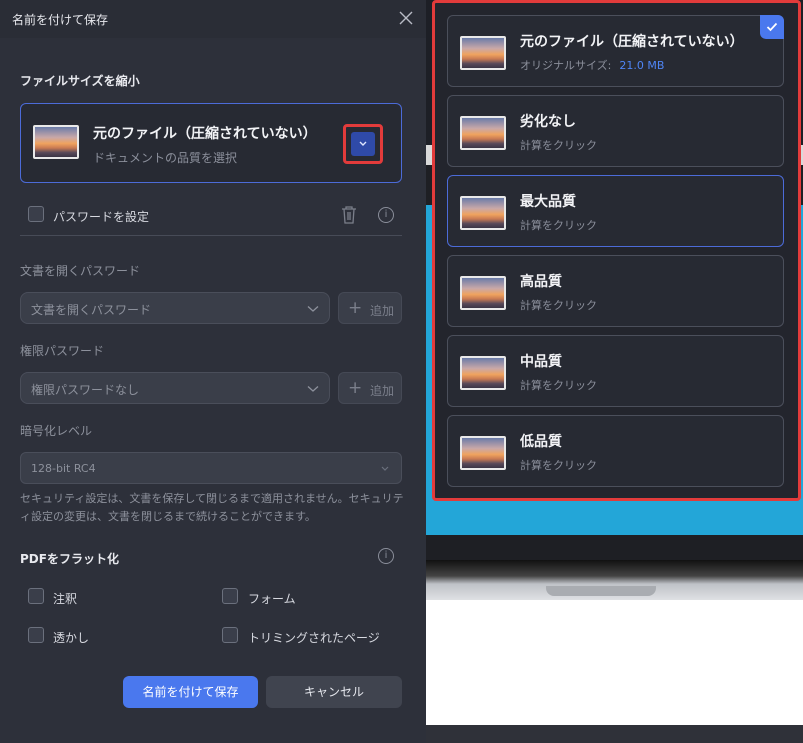 This screenshot has height=743, width=803. What do you see at coordinates (541, 442) in the screenshot?
I see `quality-option-title: 低品質` at bounding box center [541, 442].